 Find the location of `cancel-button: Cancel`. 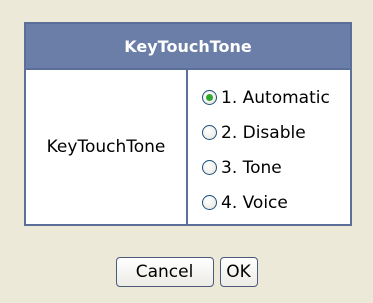

cancel-button: Cancel is located at coordinates (164, 272).